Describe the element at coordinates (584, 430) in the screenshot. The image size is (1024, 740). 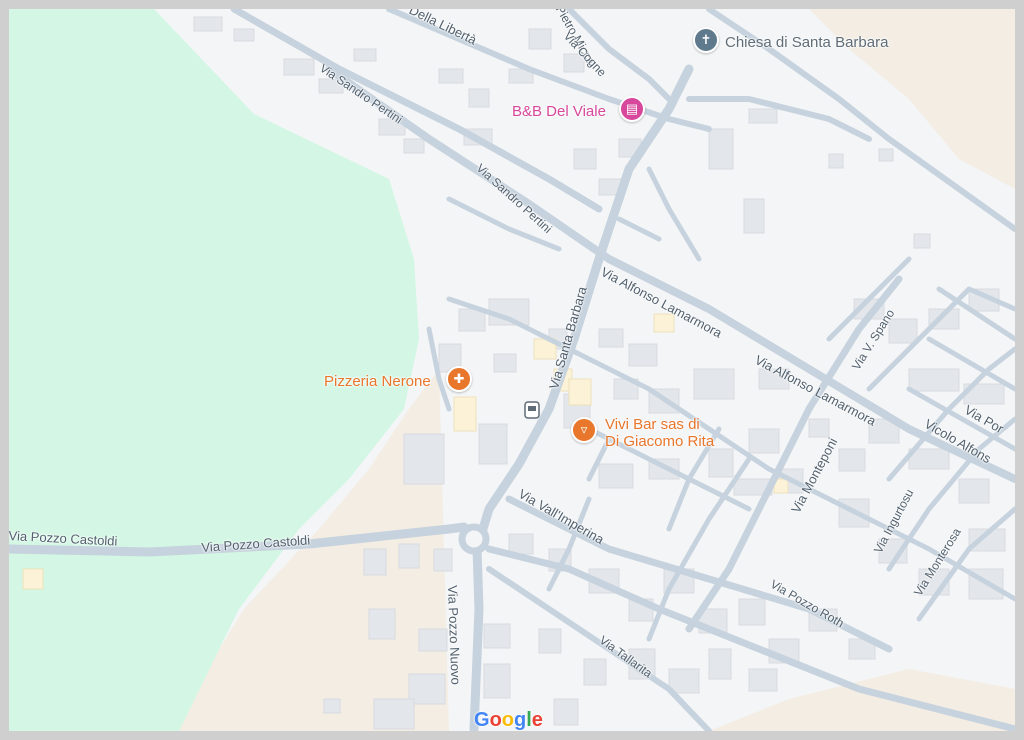
I see `cocktail-glass-icon: ▿` at that location.